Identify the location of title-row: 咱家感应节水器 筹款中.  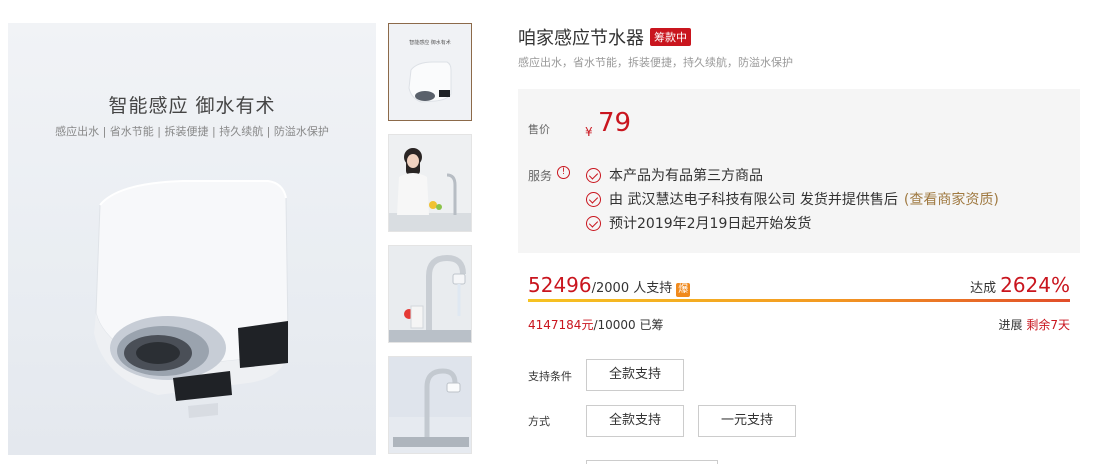
(604, 37).